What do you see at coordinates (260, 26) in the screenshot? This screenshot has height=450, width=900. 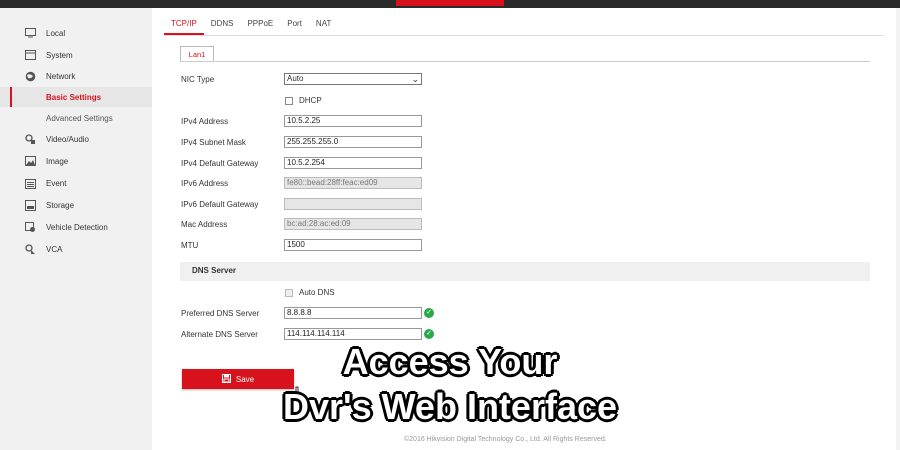 I see `tab-pppoe: PPPoE` at bounding box center [260, 26].